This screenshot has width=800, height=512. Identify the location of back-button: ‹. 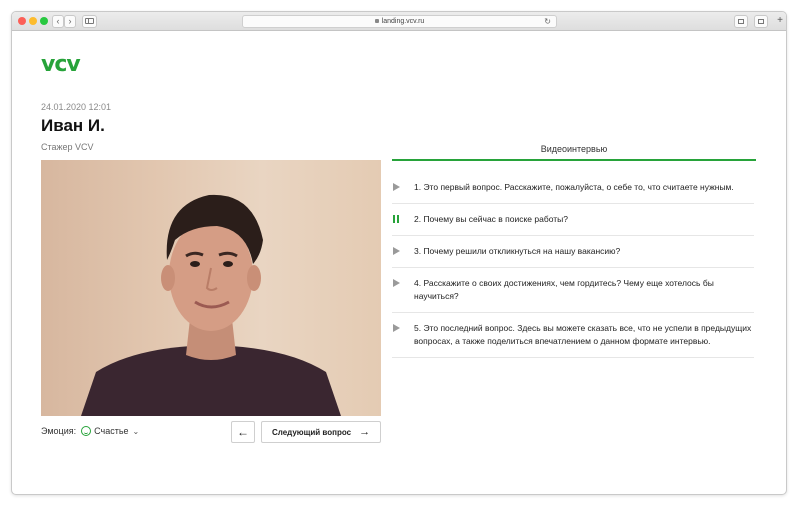
(58, 21).